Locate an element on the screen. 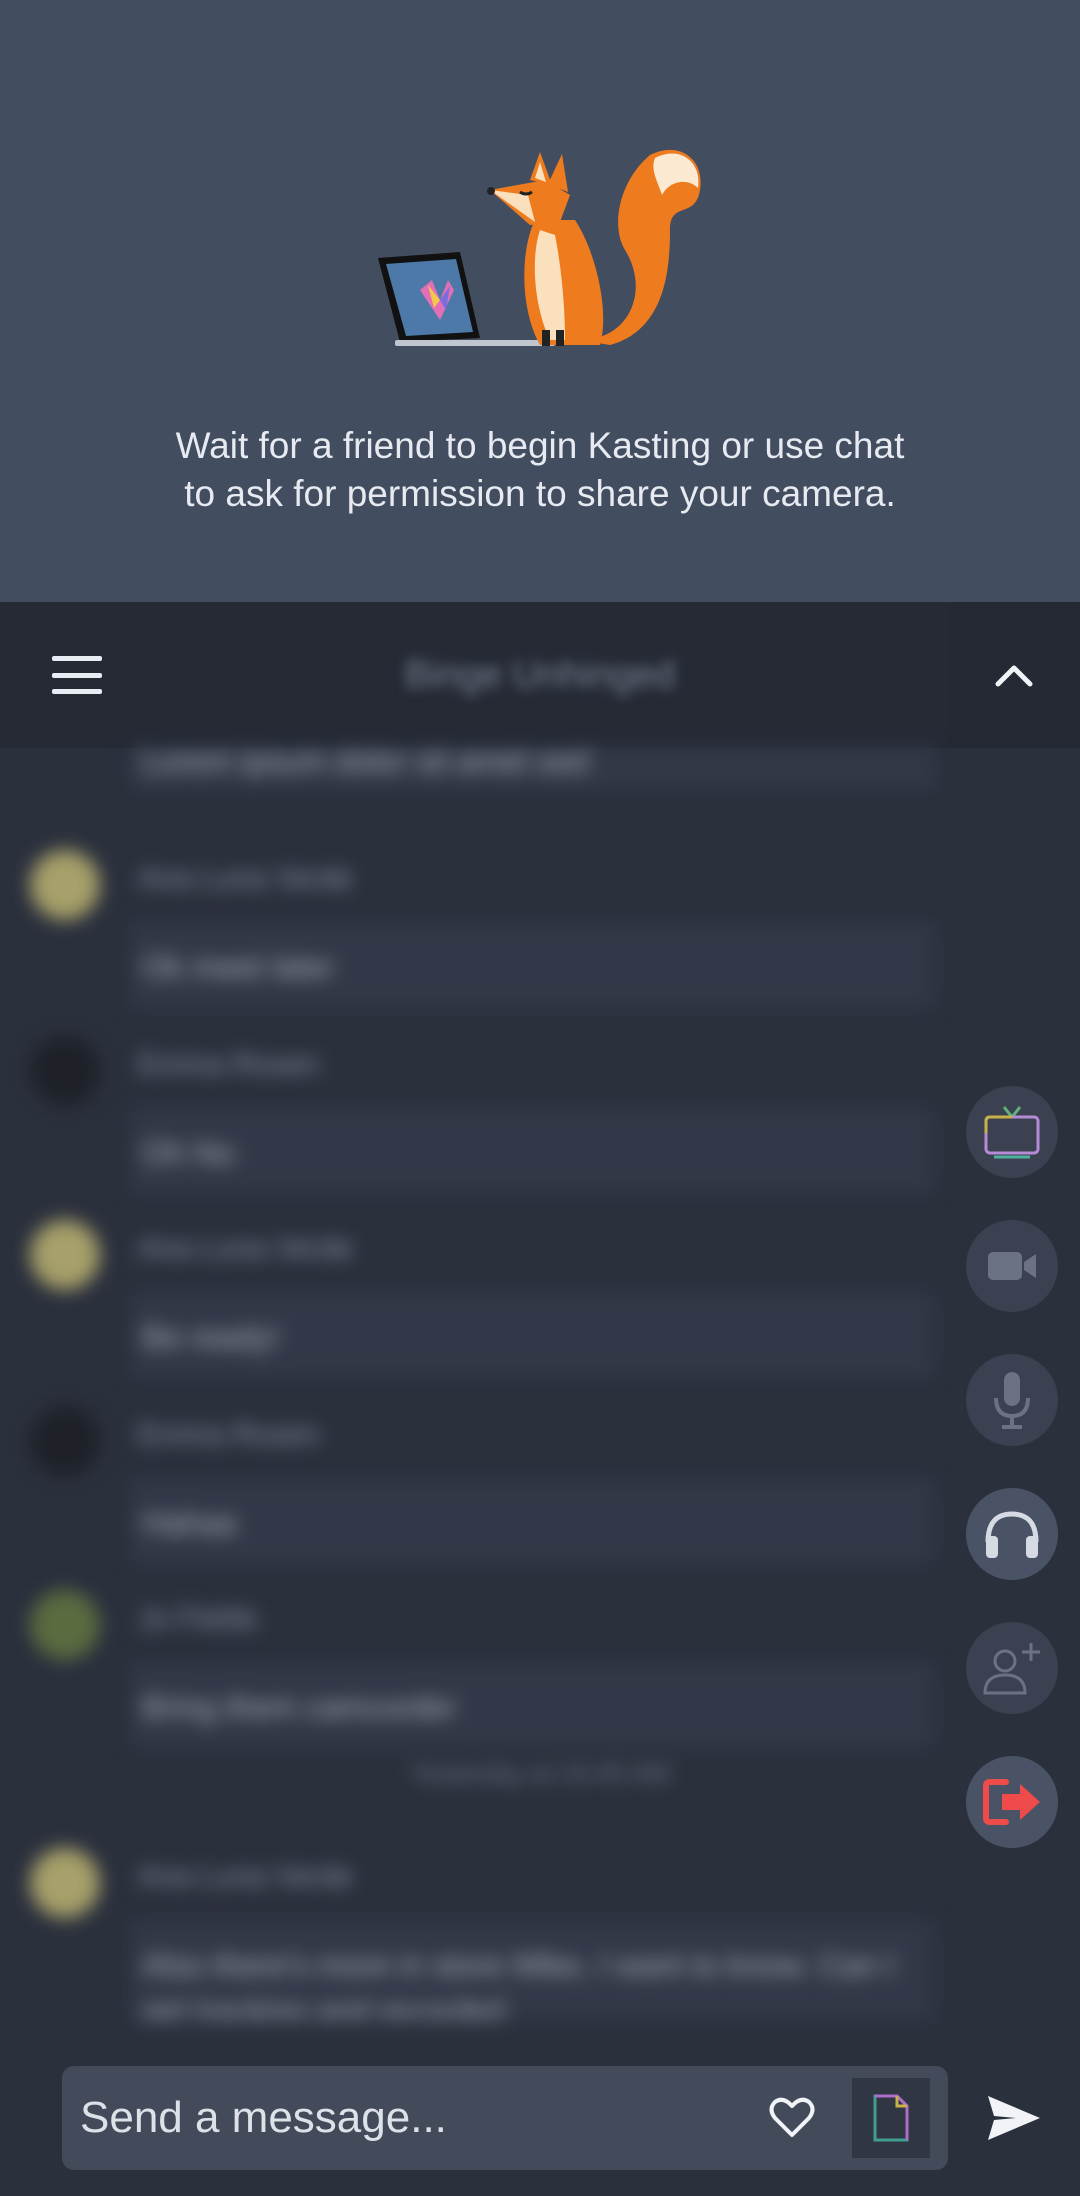  send-button is located at coordinates (1014, 2118).